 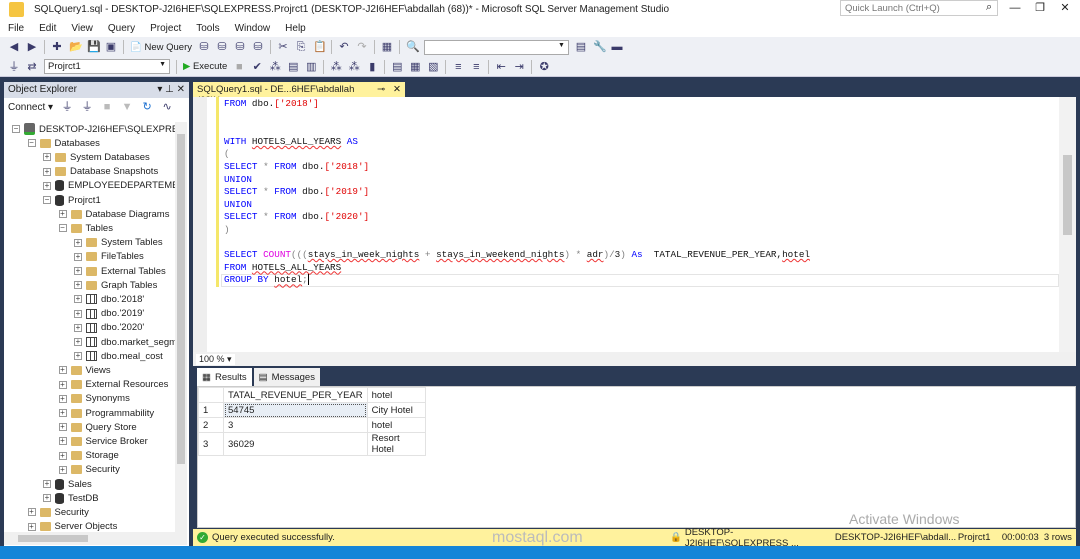 What do you see at coordinates (171, 90) in the screenshot?
I see `panel-controls: ▾ ⊥ ✕` at bounding box center [171, 90].